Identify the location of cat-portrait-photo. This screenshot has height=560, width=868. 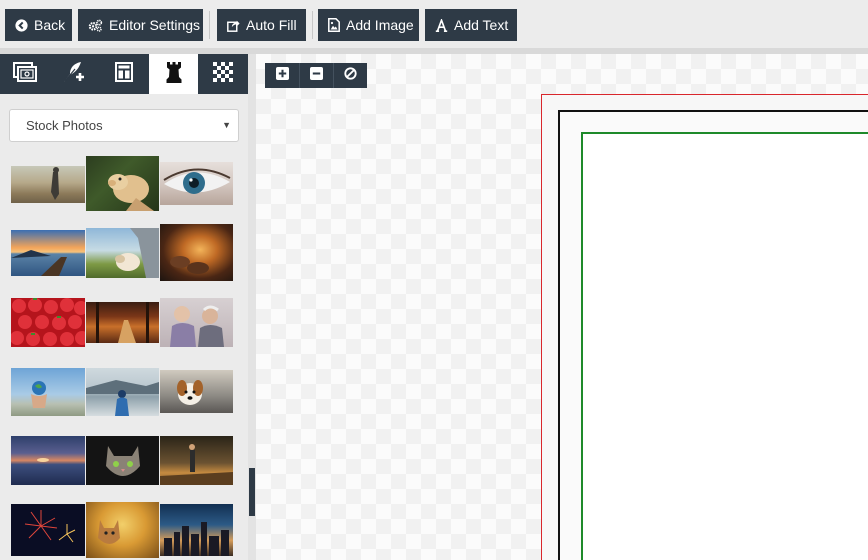
(122, 460).